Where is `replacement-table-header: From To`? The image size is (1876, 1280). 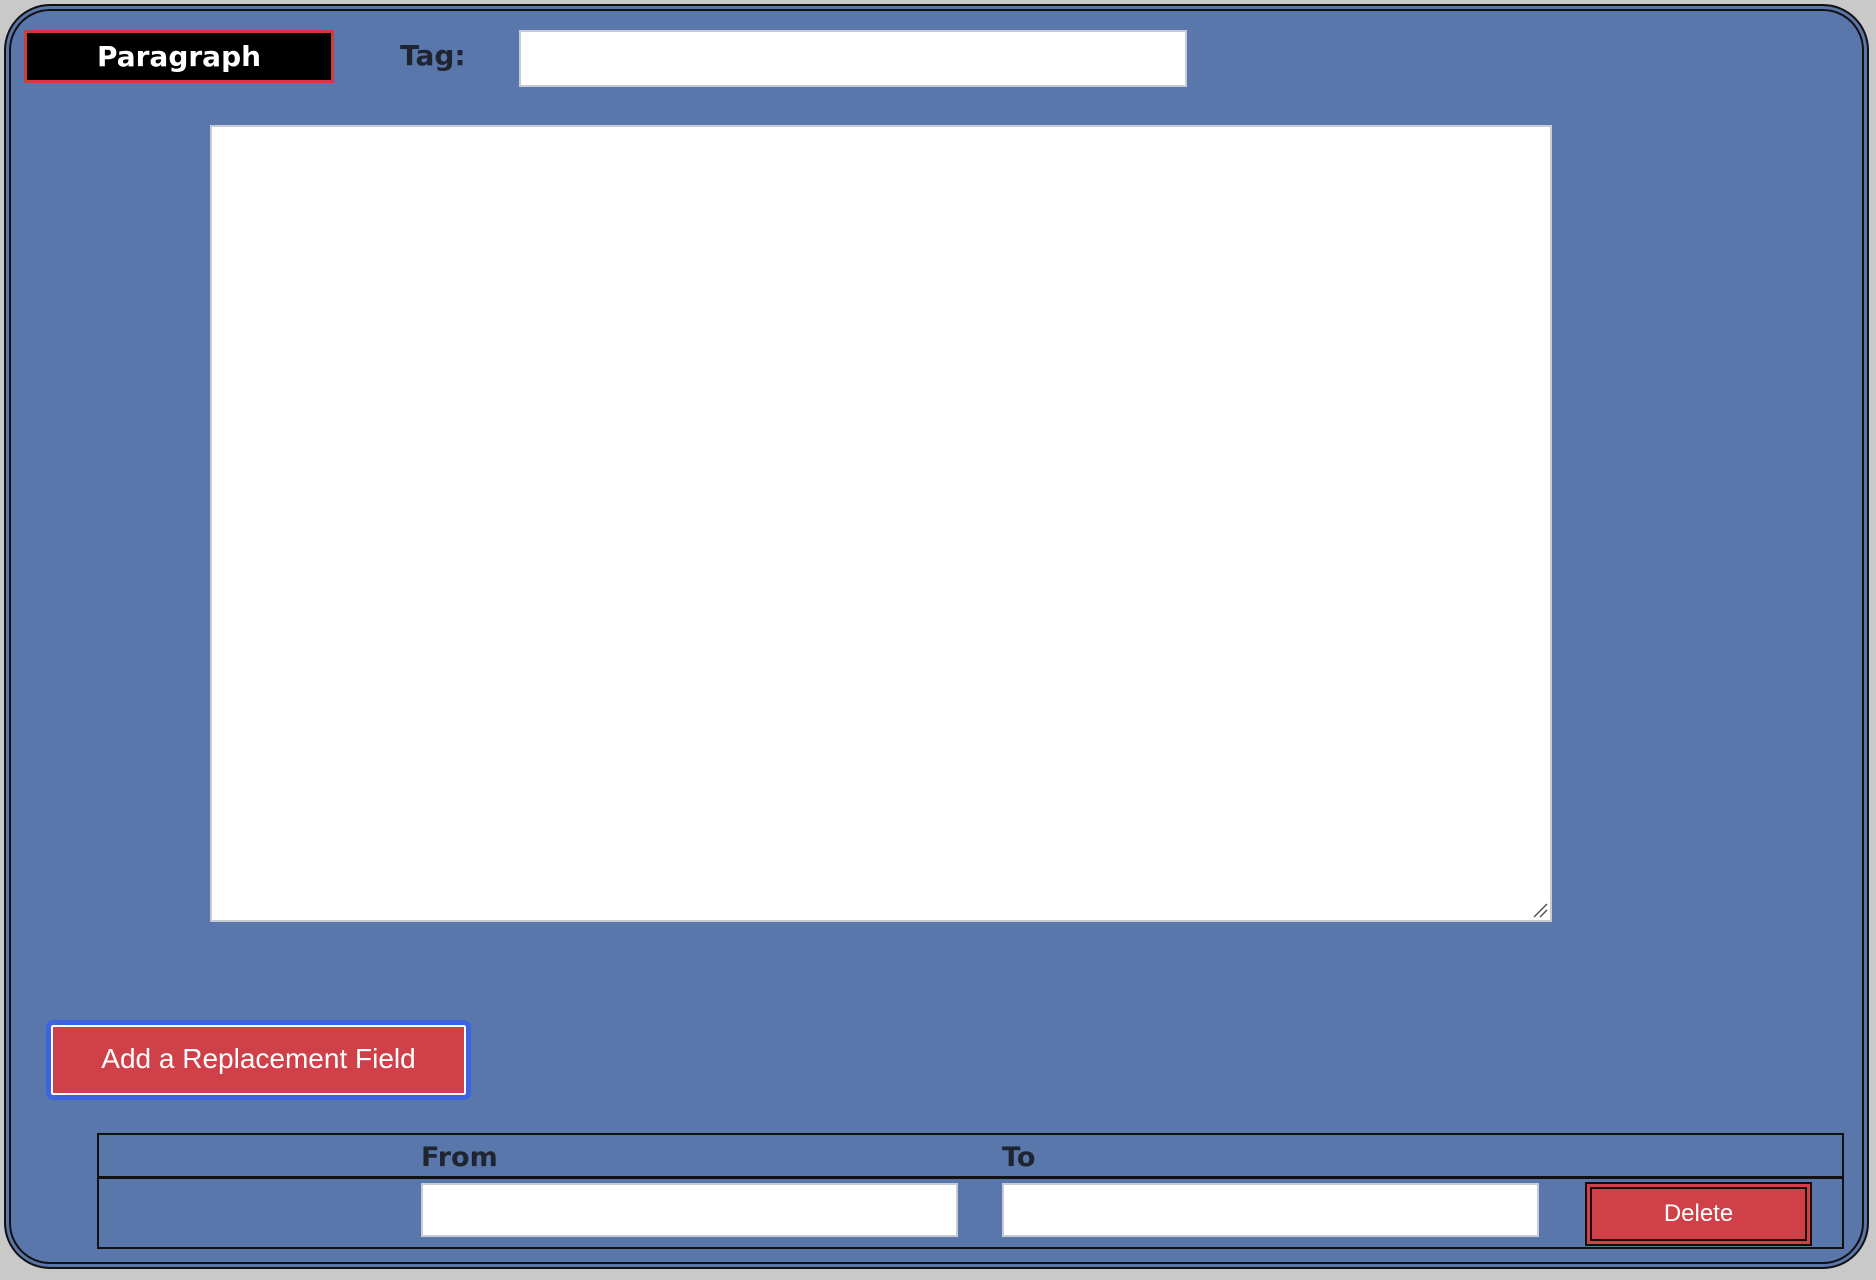
replacement-table-header: From To is located at coordinates (970, 1157).